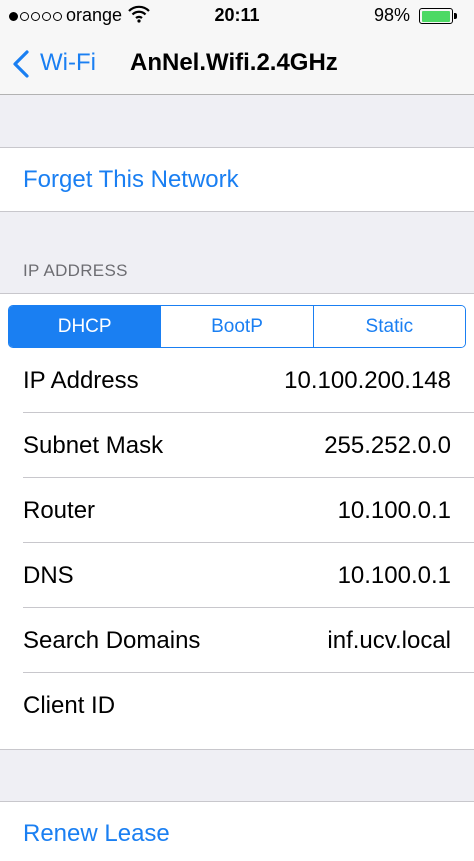  I want to click on back-button: Wi-Fi, so click(68, 63).